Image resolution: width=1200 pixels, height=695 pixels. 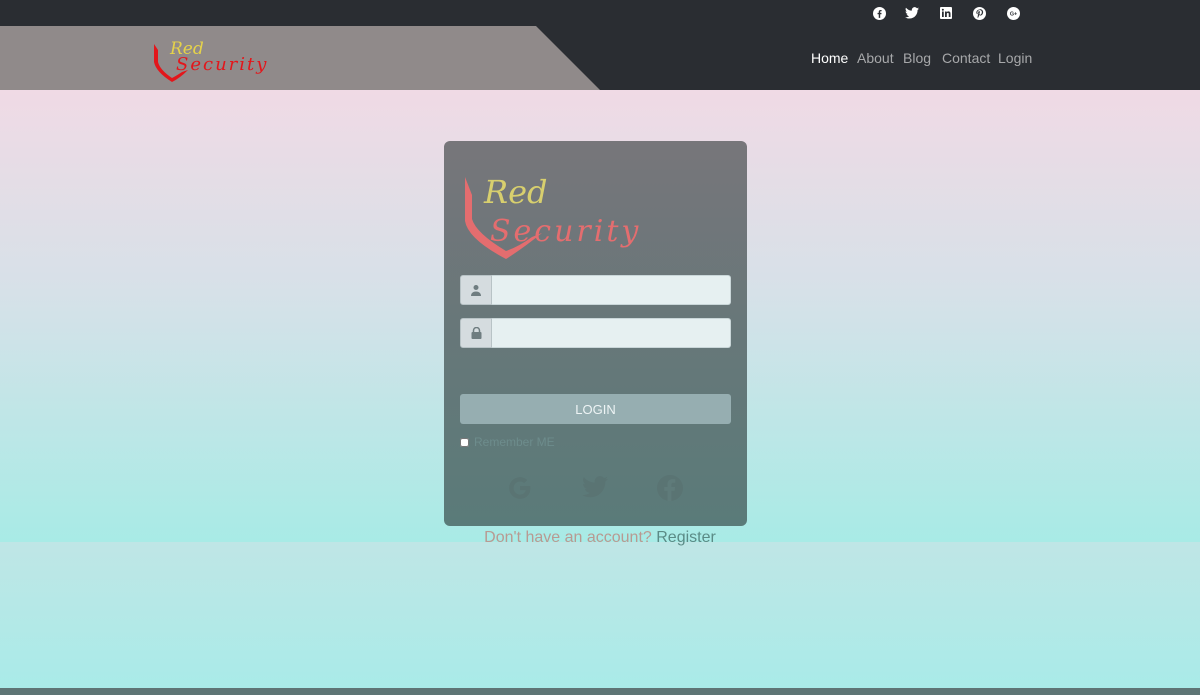 What do you see at coordinates (917, 58) in the screenshot?
I see `nav-blog: Blog` at bounding box center [917, 58].